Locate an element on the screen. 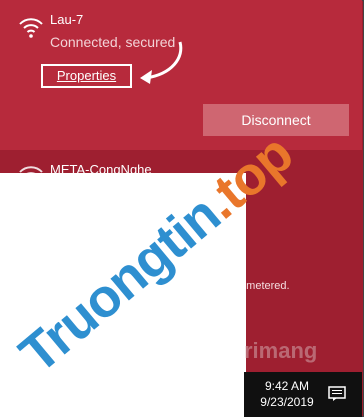 This screenshot has height=417, width=364. curved-arrow-icon is located at coordinates (161, 62).